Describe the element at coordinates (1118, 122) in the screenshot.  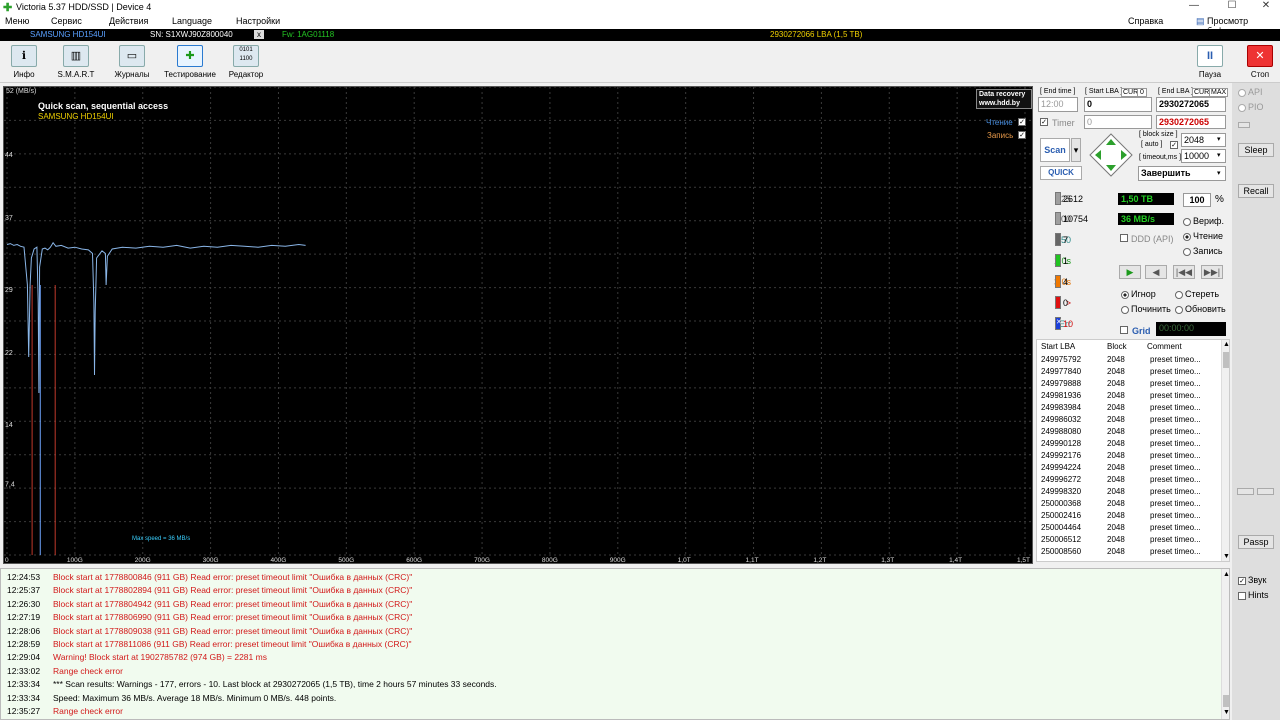
I see `timer-input: 0` at that location.